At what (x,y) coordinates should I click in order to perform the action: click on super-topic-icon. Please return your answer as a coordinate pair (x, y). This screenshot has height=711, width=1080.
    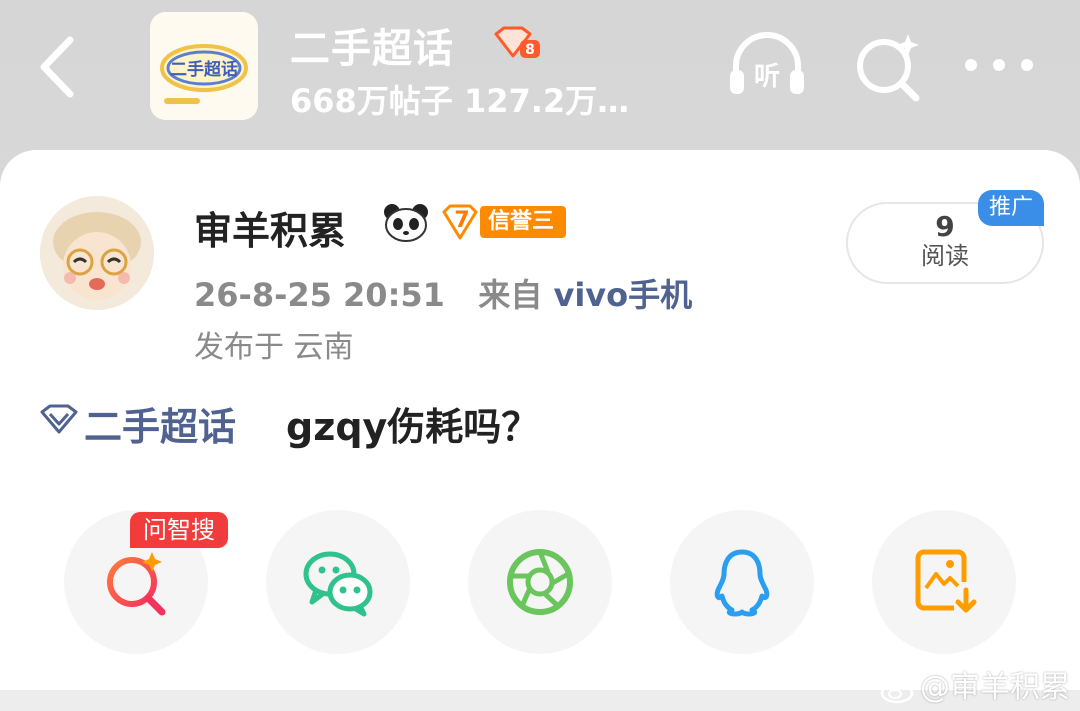
    Looking at the image, I should click on (59, 419).